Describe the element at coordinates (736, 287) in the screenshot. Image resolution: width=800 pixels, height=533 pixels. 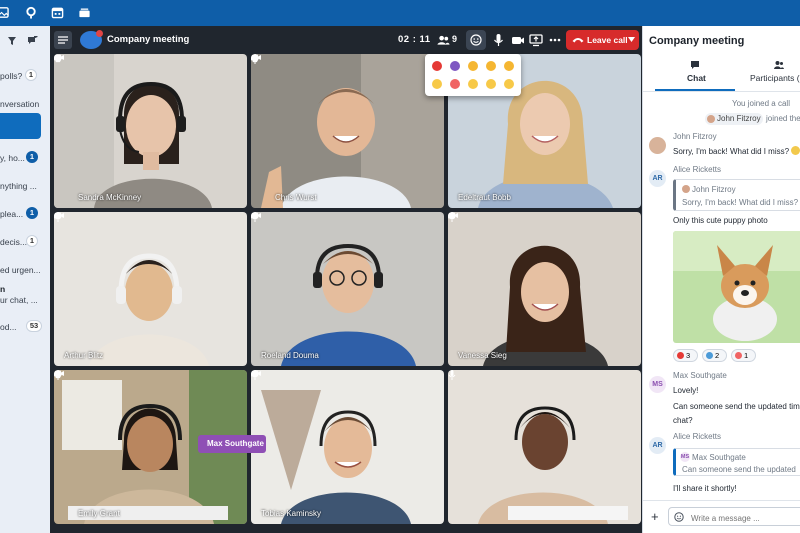
I see `shared-photo` at that location.